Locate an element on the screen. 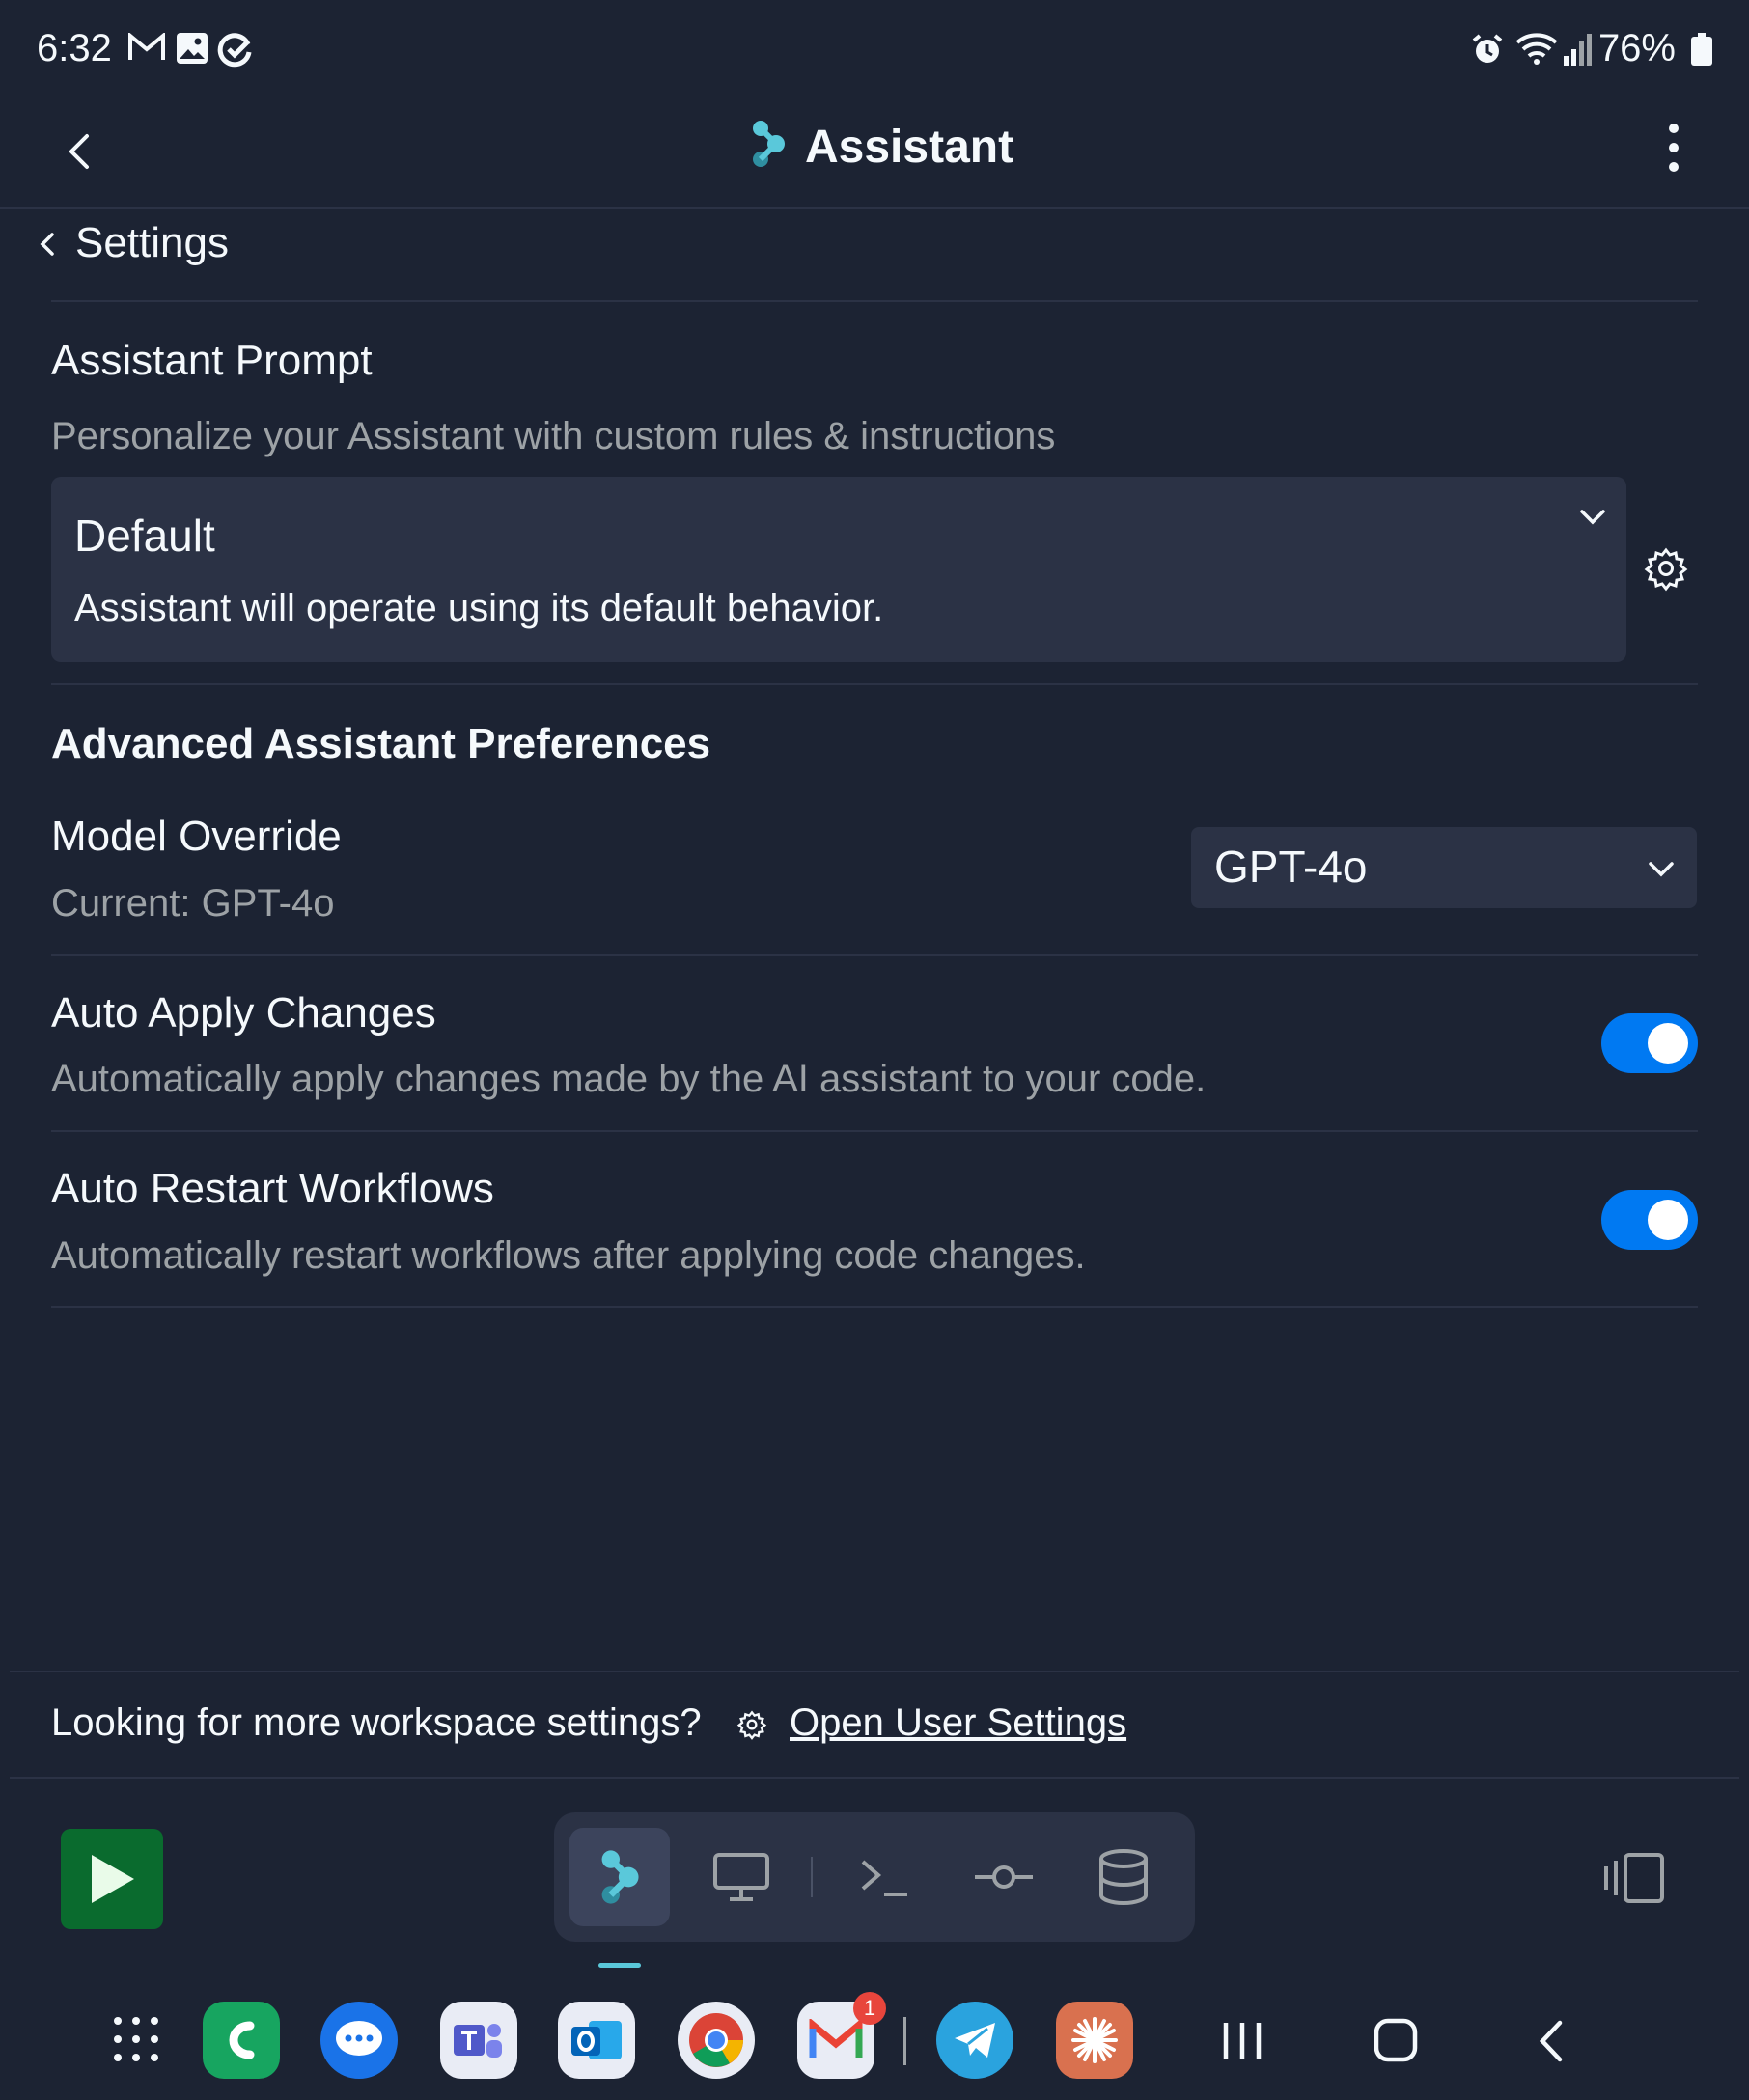  git-commit-icon is located at coordinates (1004, 1877).